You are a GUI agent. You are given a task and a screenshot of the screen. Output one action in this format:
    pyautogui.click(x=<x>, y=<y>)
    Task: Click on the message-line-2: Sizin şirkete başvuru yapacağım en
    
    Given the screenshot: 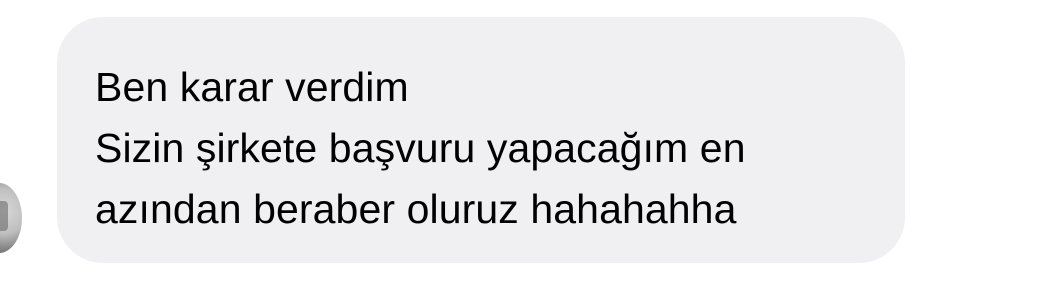 What is the action you would take?
    pyautogui.click(x=420, y=148)
    